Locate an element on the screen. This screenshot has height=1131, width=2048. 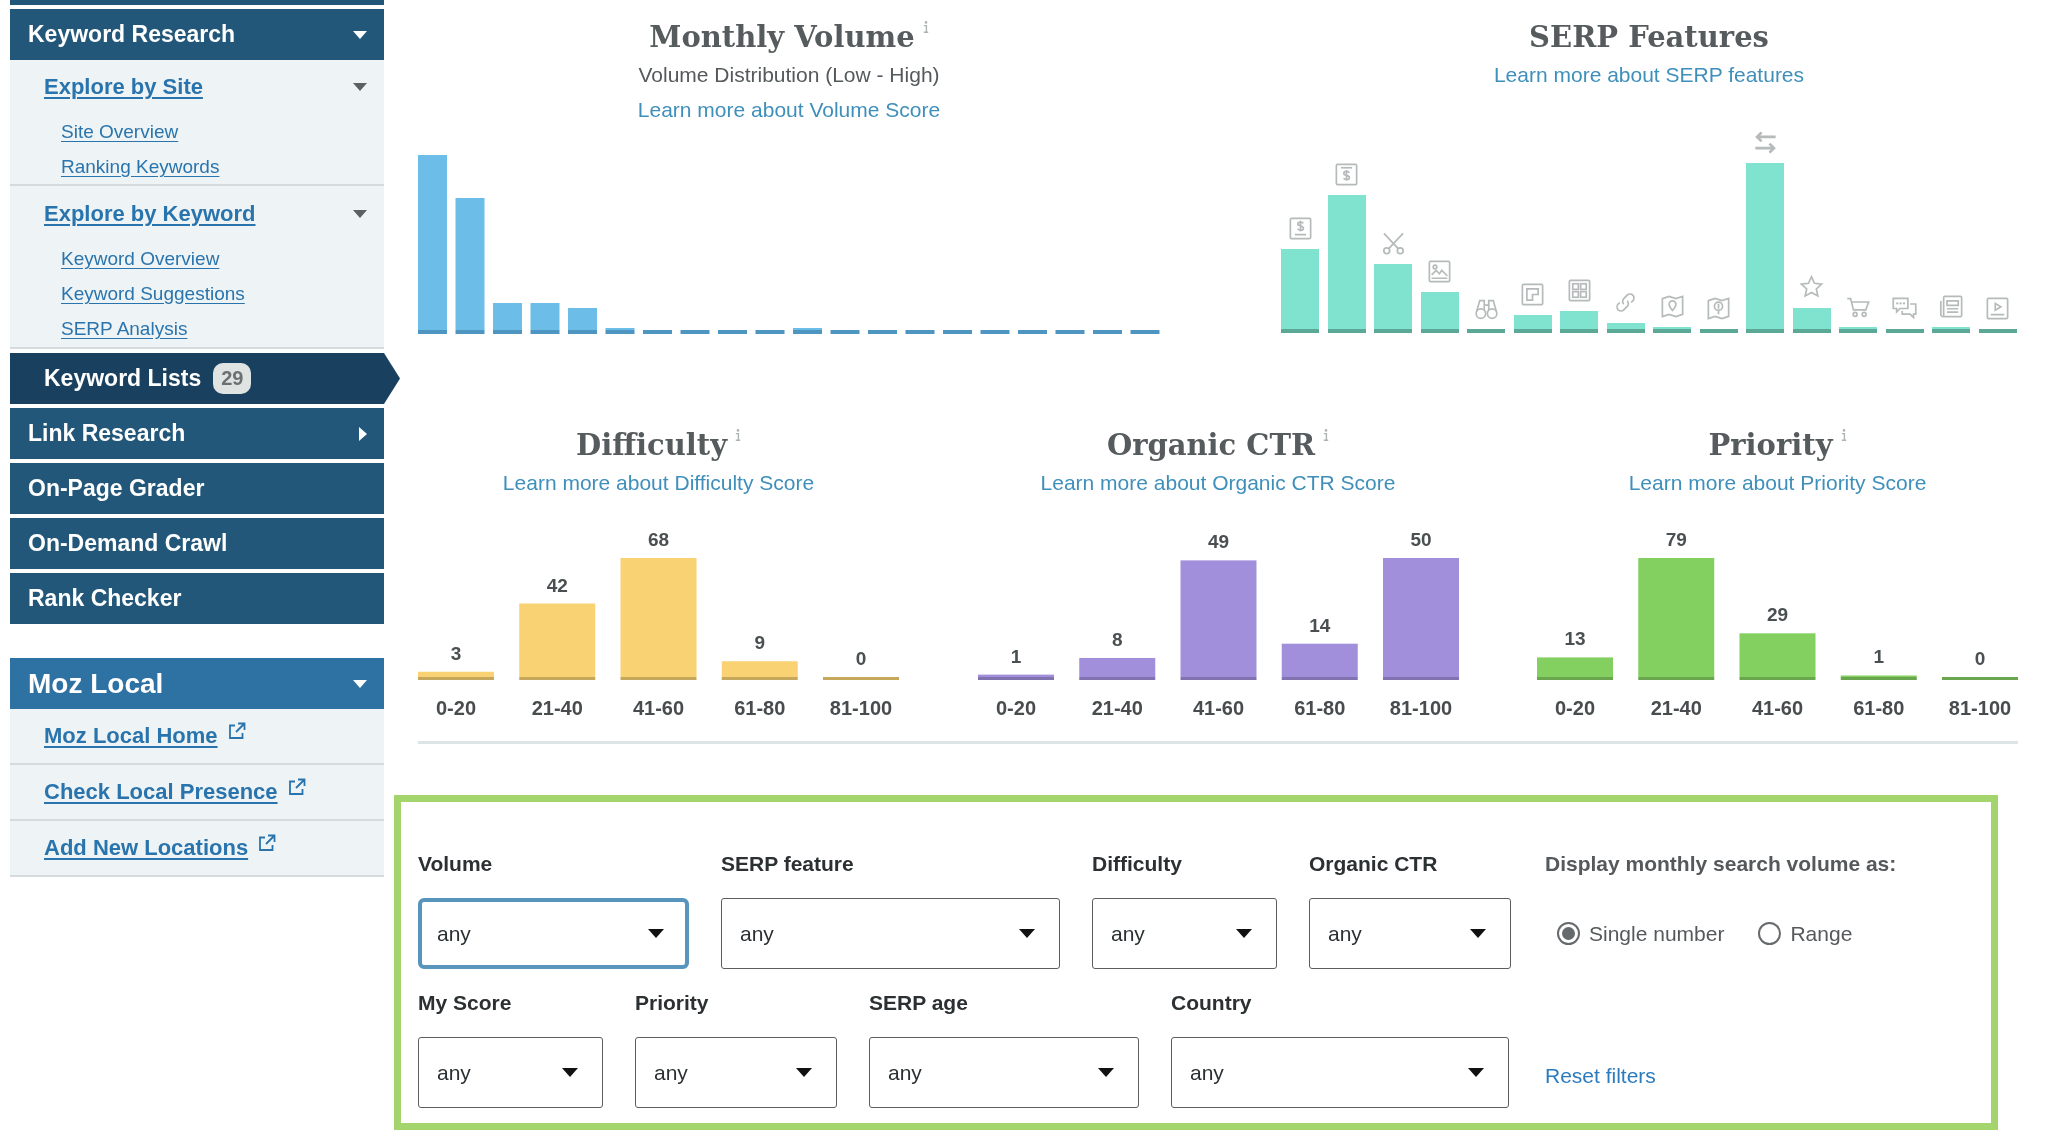
reset-filters-link: Reset filters is located at coordinates (1600, 1075).